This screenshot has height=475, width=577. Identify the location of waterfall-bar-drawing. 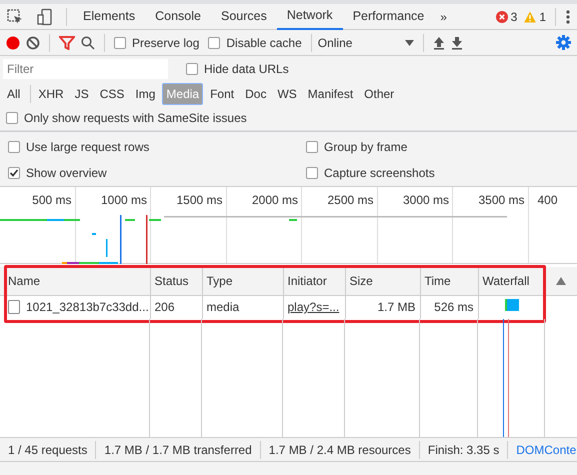
(511, 305).